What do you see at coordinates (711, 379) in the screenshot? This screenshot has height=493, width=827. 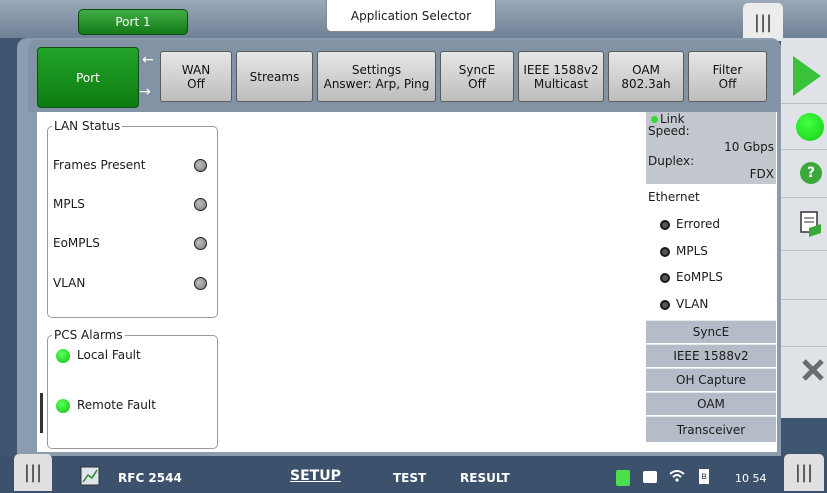 I see `oh-capture-button: OH Capture` at bounding box center [711, 379].